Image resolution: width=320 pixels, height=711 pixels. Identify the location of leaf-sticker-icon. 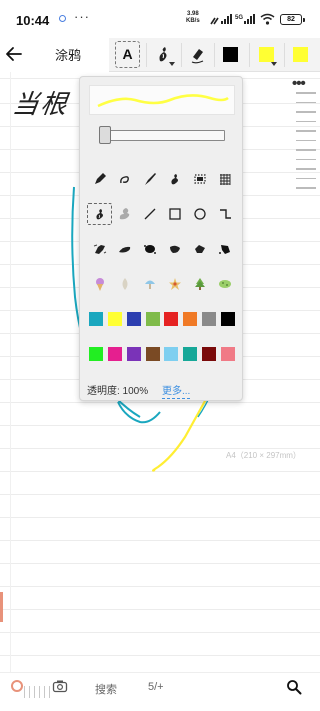
(124, 284).